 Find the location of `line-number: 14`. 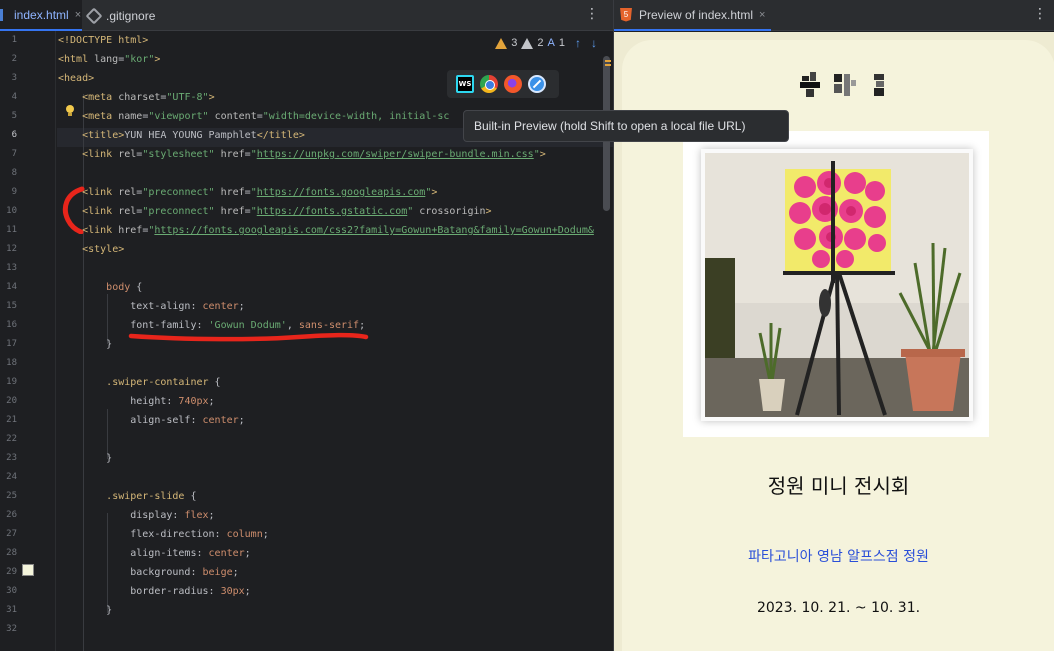

line-number: 14 is located at coordinates (11, 287).